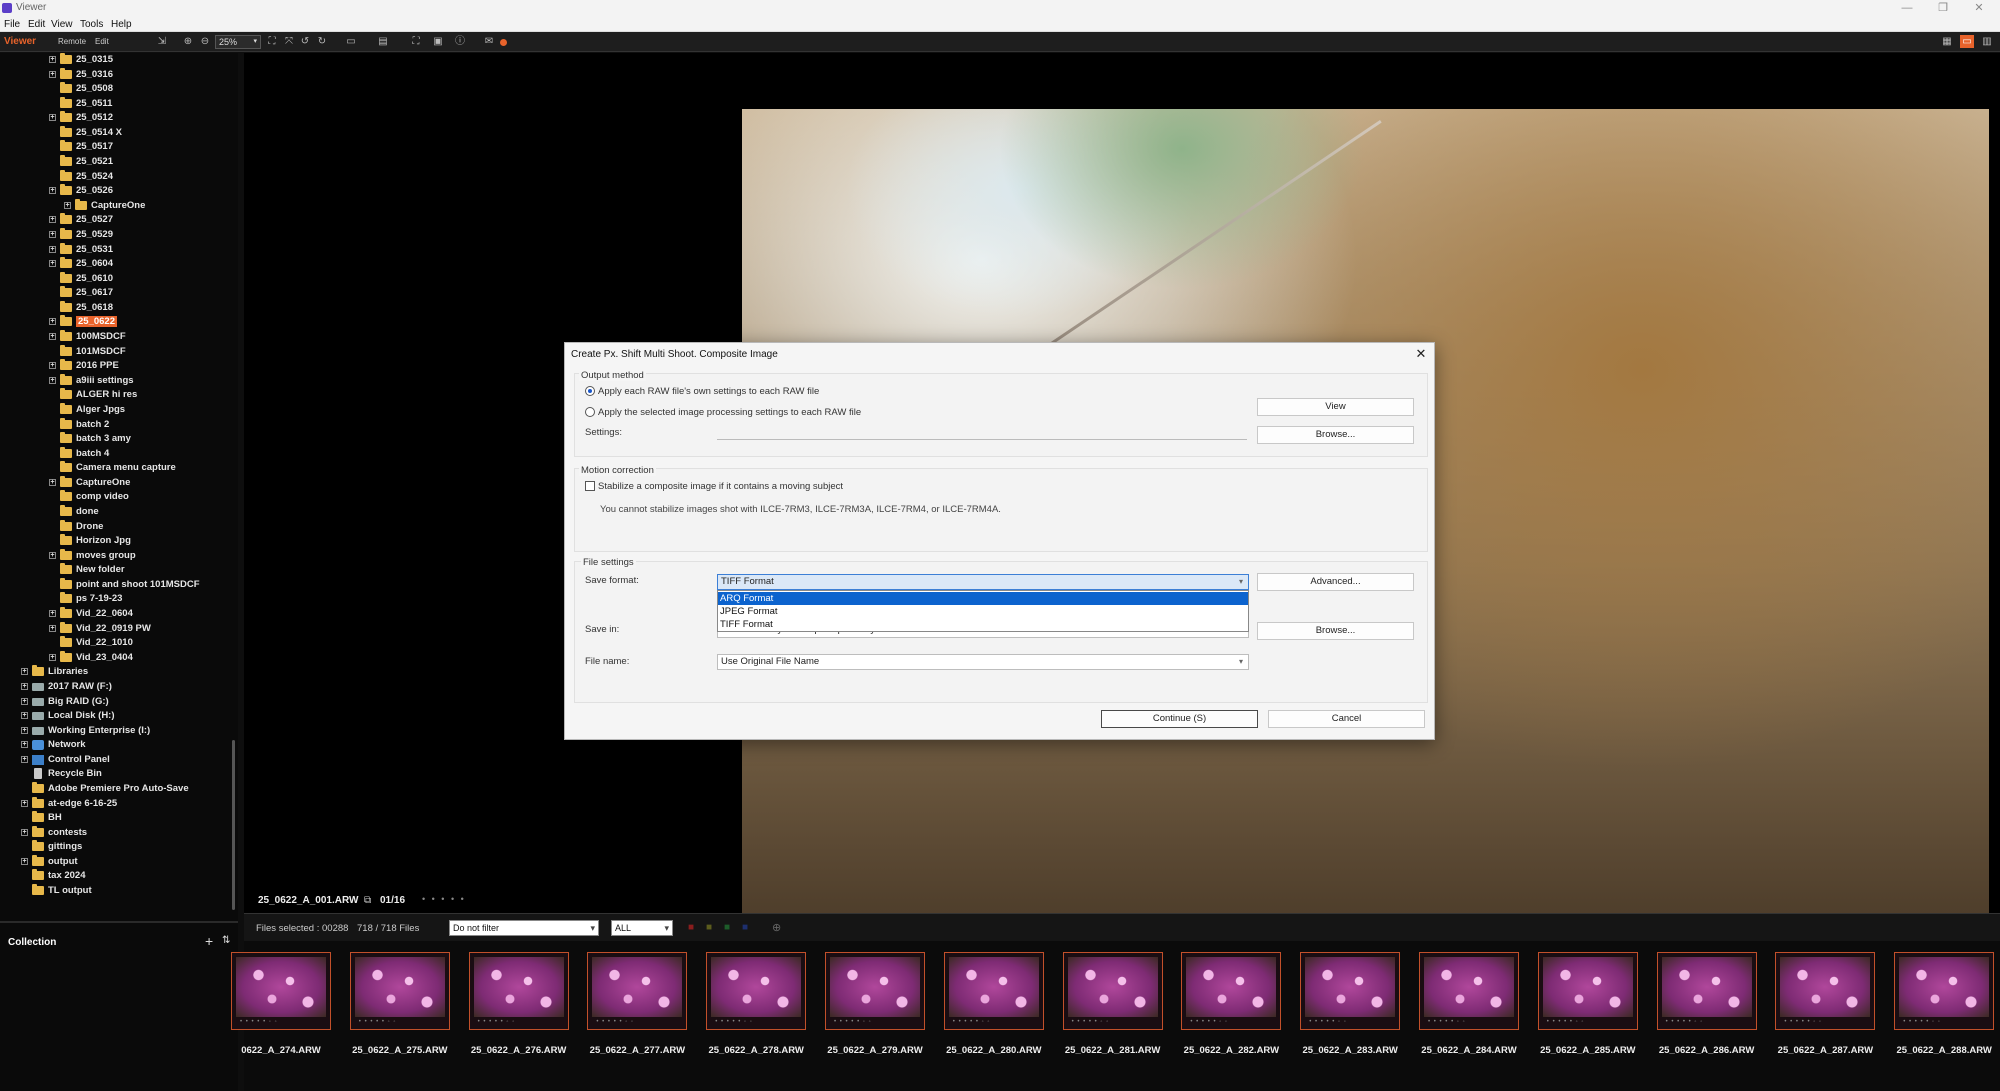  I want to click on rotate-right-icon: ↻, so click(322, 41).